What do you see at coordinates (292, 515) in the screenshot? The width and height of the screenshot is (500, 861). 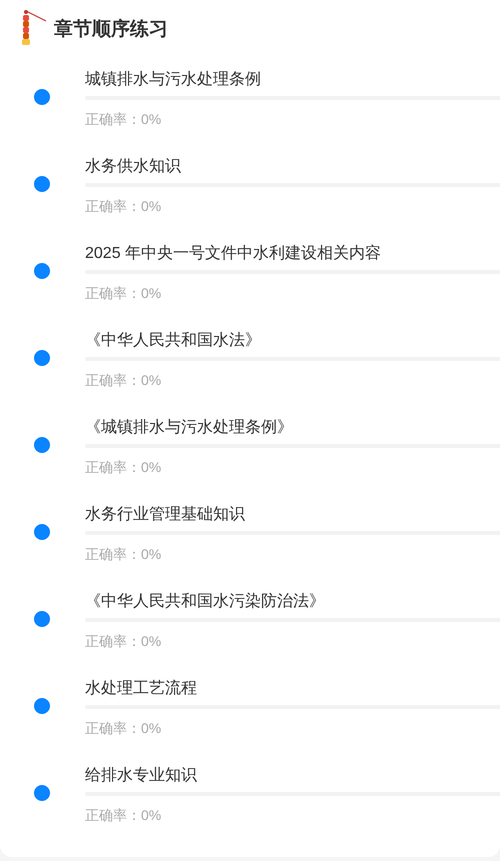 I see `chapter-title: 水务行业管理基础知识` at bounding box center [292, 515].